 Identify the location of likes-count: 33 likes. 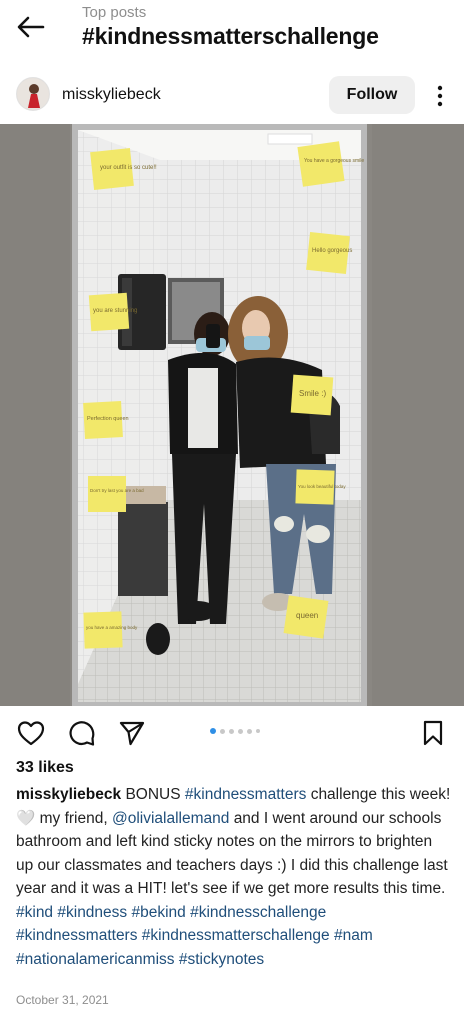
(45, 768).